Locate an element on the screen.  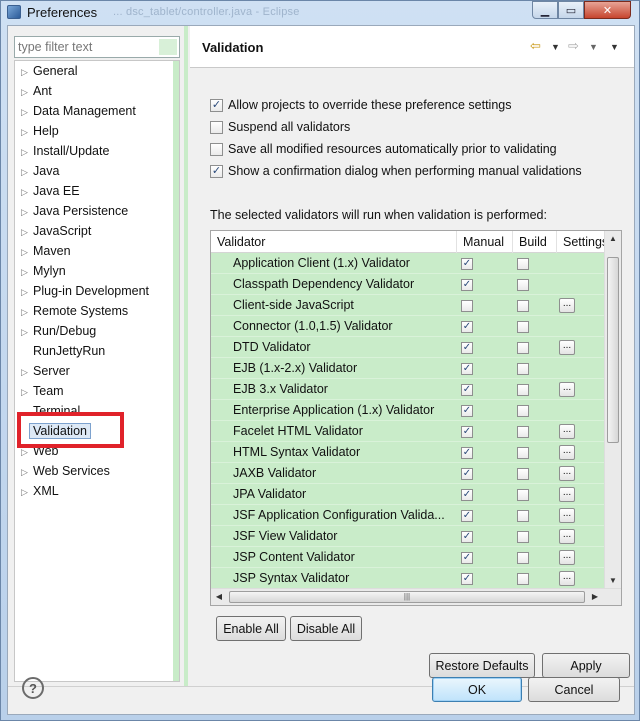
tree-item-data-management: ▷ Data Management is located at coordinates (97, 111).